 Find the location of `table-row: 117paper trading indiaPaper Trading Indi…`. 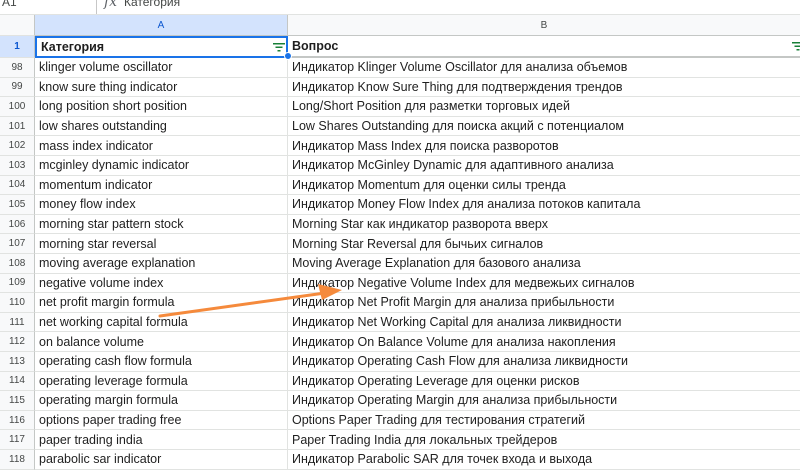

table-row: 117paper trading indiaPaper Trading Indi… is located at coordinates (400, 440).